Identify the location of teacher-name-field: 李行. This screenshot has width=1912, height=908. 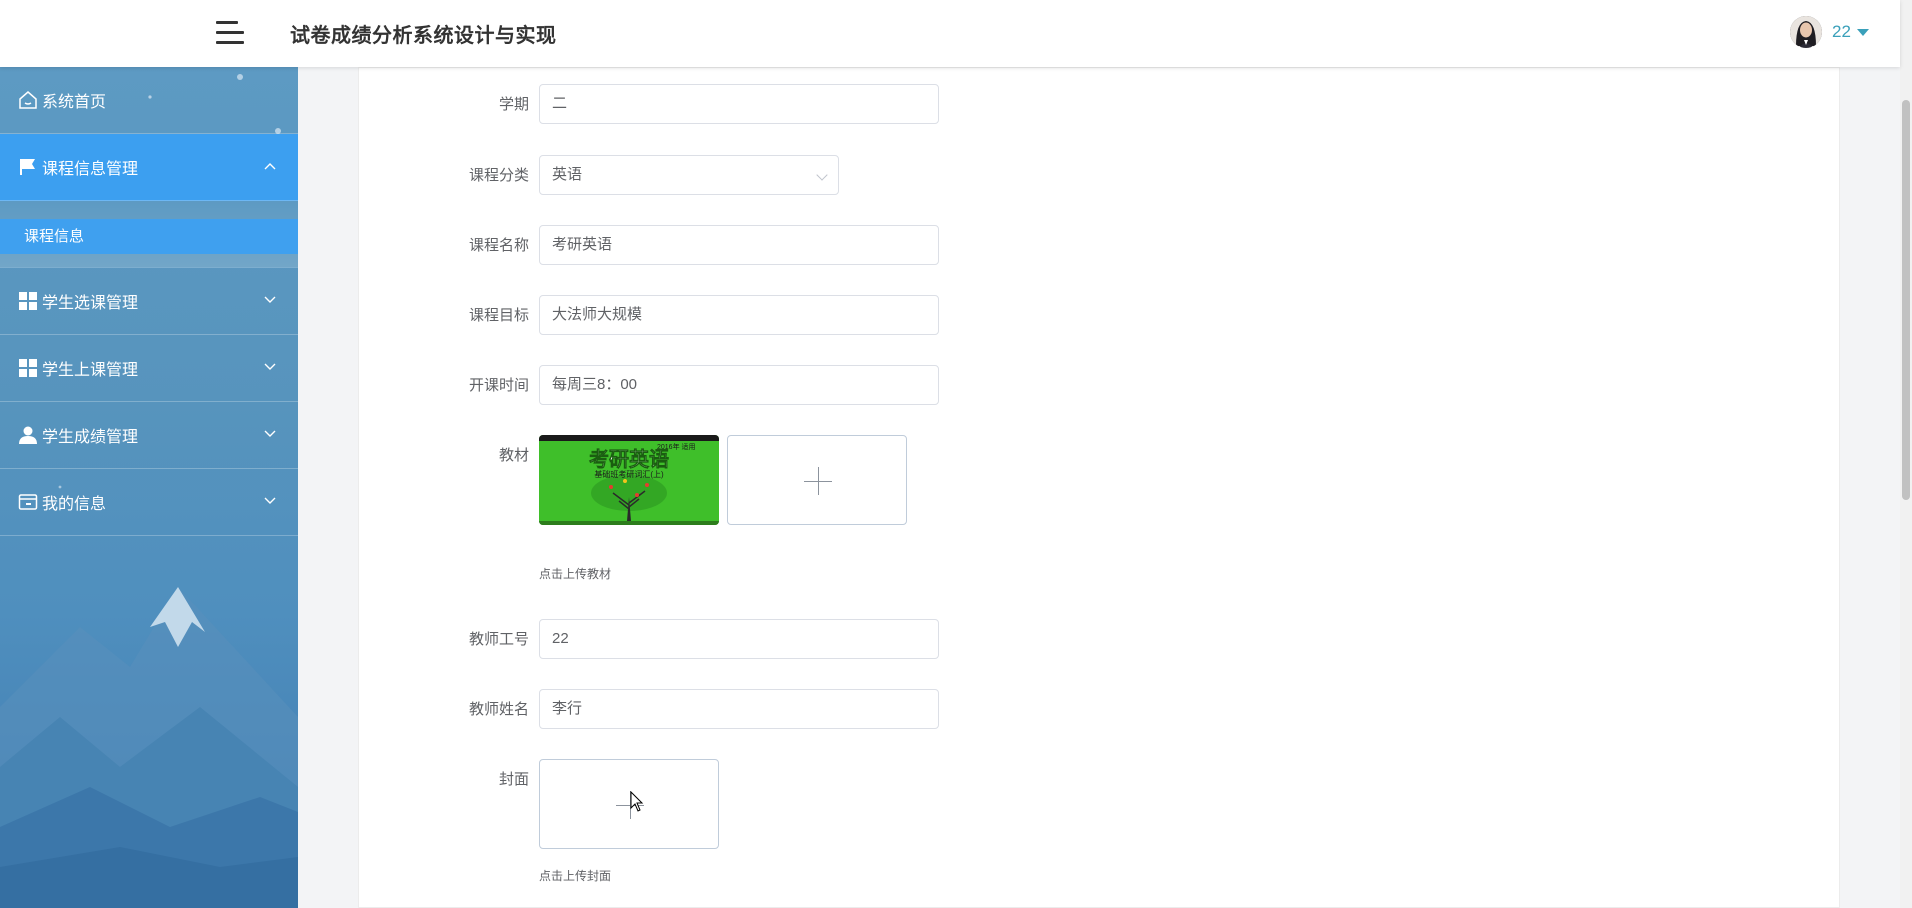
(739, 709).